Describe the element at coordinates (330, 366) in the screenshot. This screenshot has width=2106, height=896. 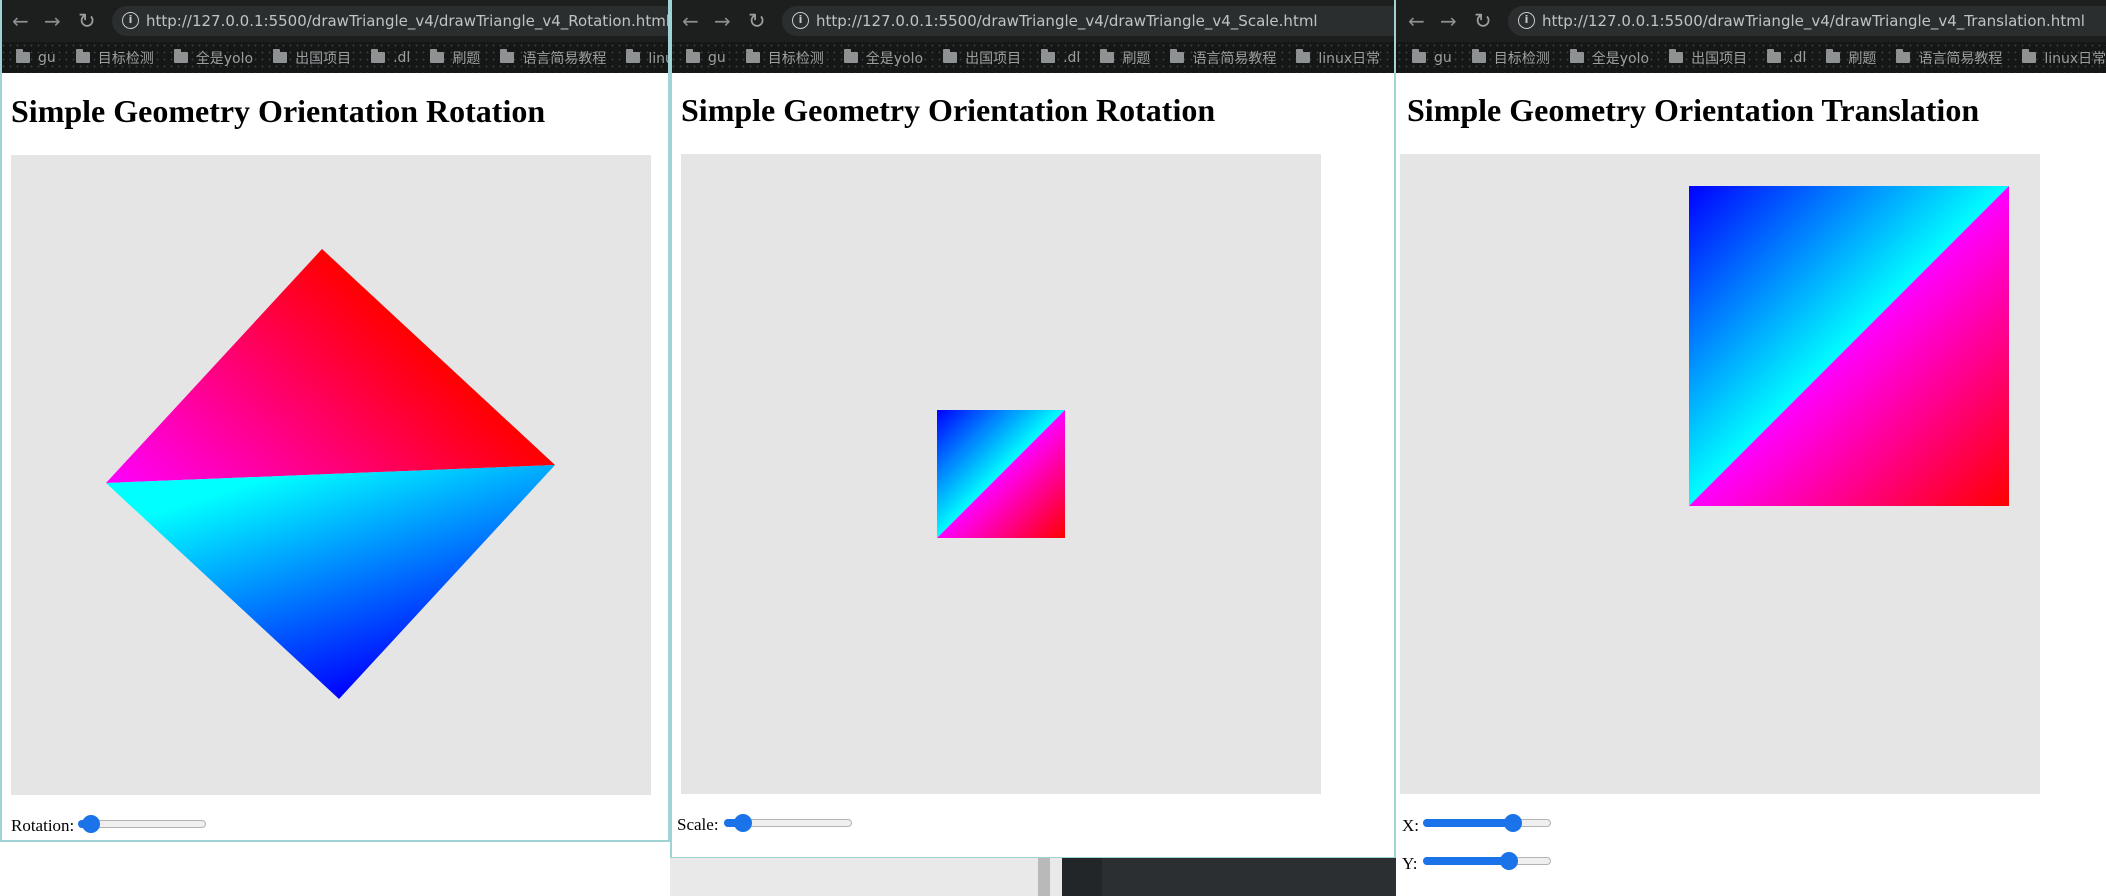
I see `triangle-upper` at that location.